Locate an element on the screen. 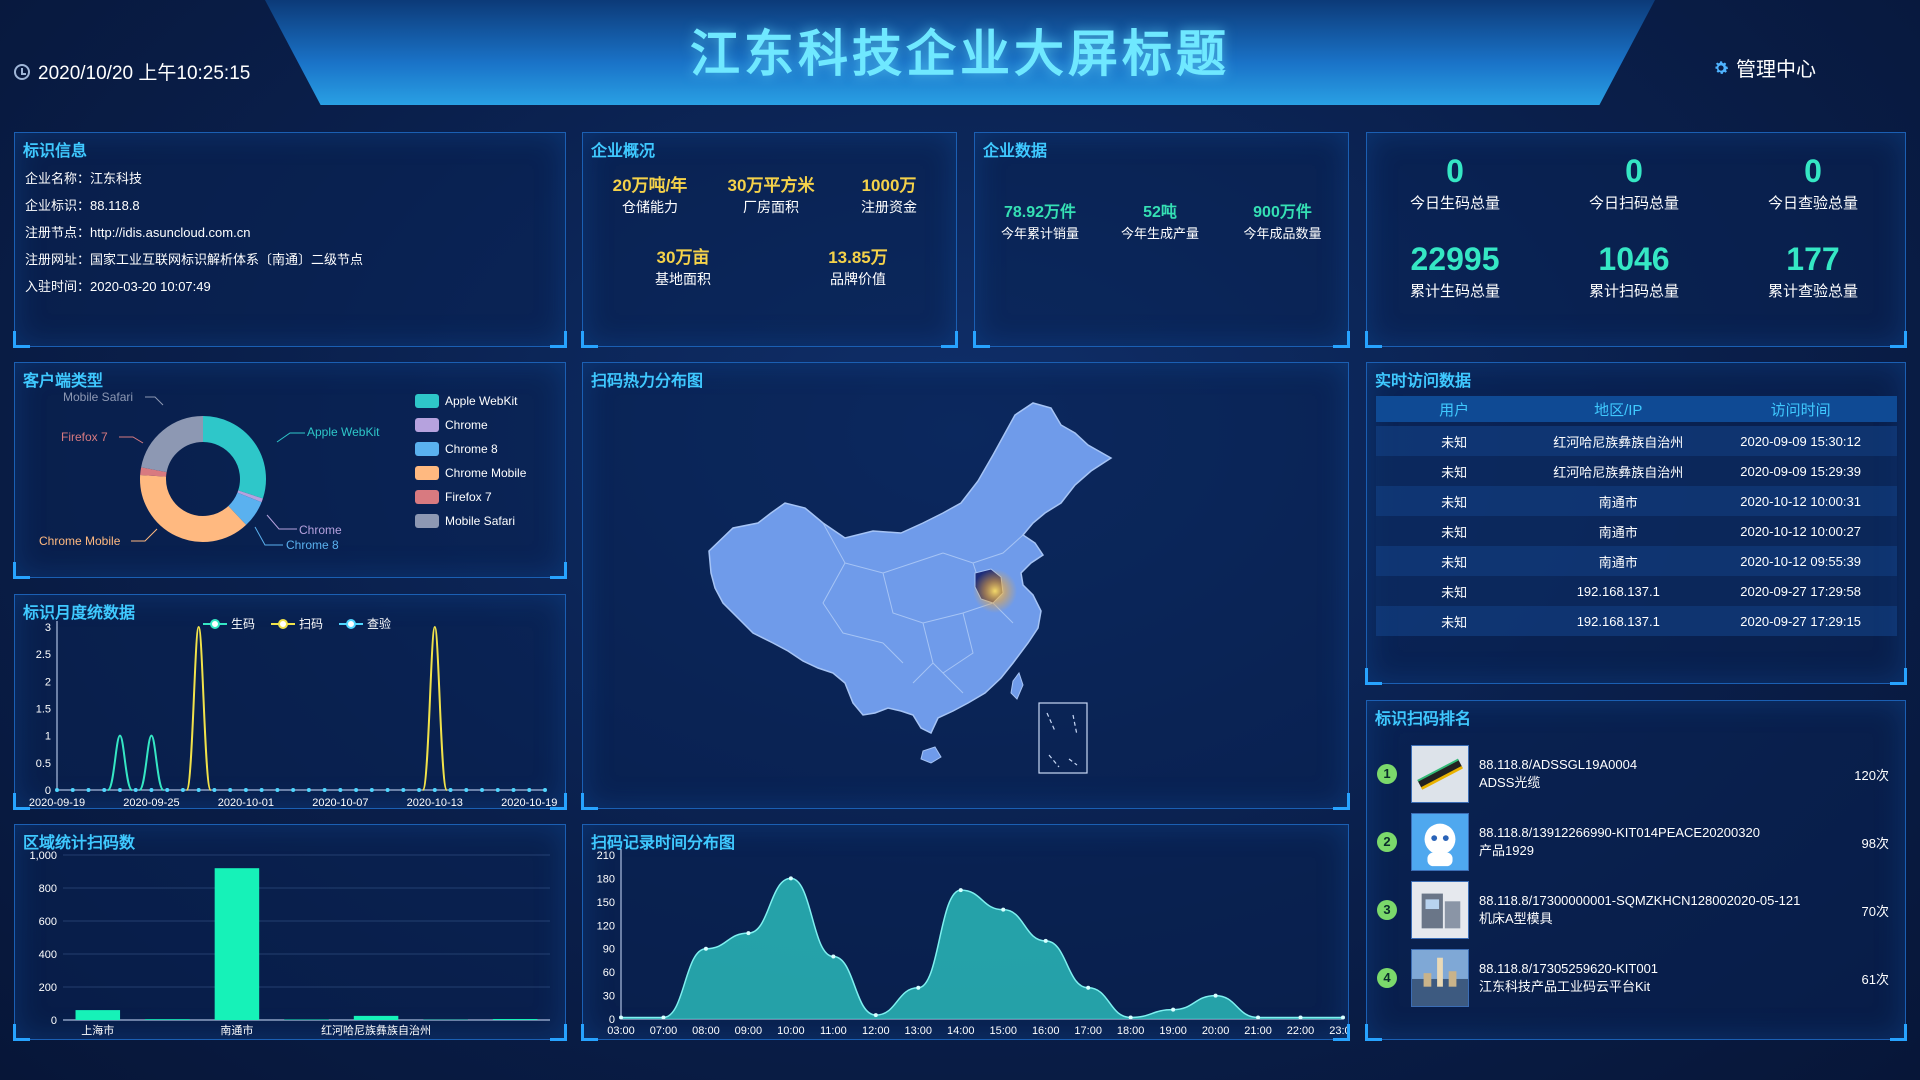 The image size is (1920, 1080). company-data-finished: 900万件 今年成品数量 is located at coordinates (1282, 222).